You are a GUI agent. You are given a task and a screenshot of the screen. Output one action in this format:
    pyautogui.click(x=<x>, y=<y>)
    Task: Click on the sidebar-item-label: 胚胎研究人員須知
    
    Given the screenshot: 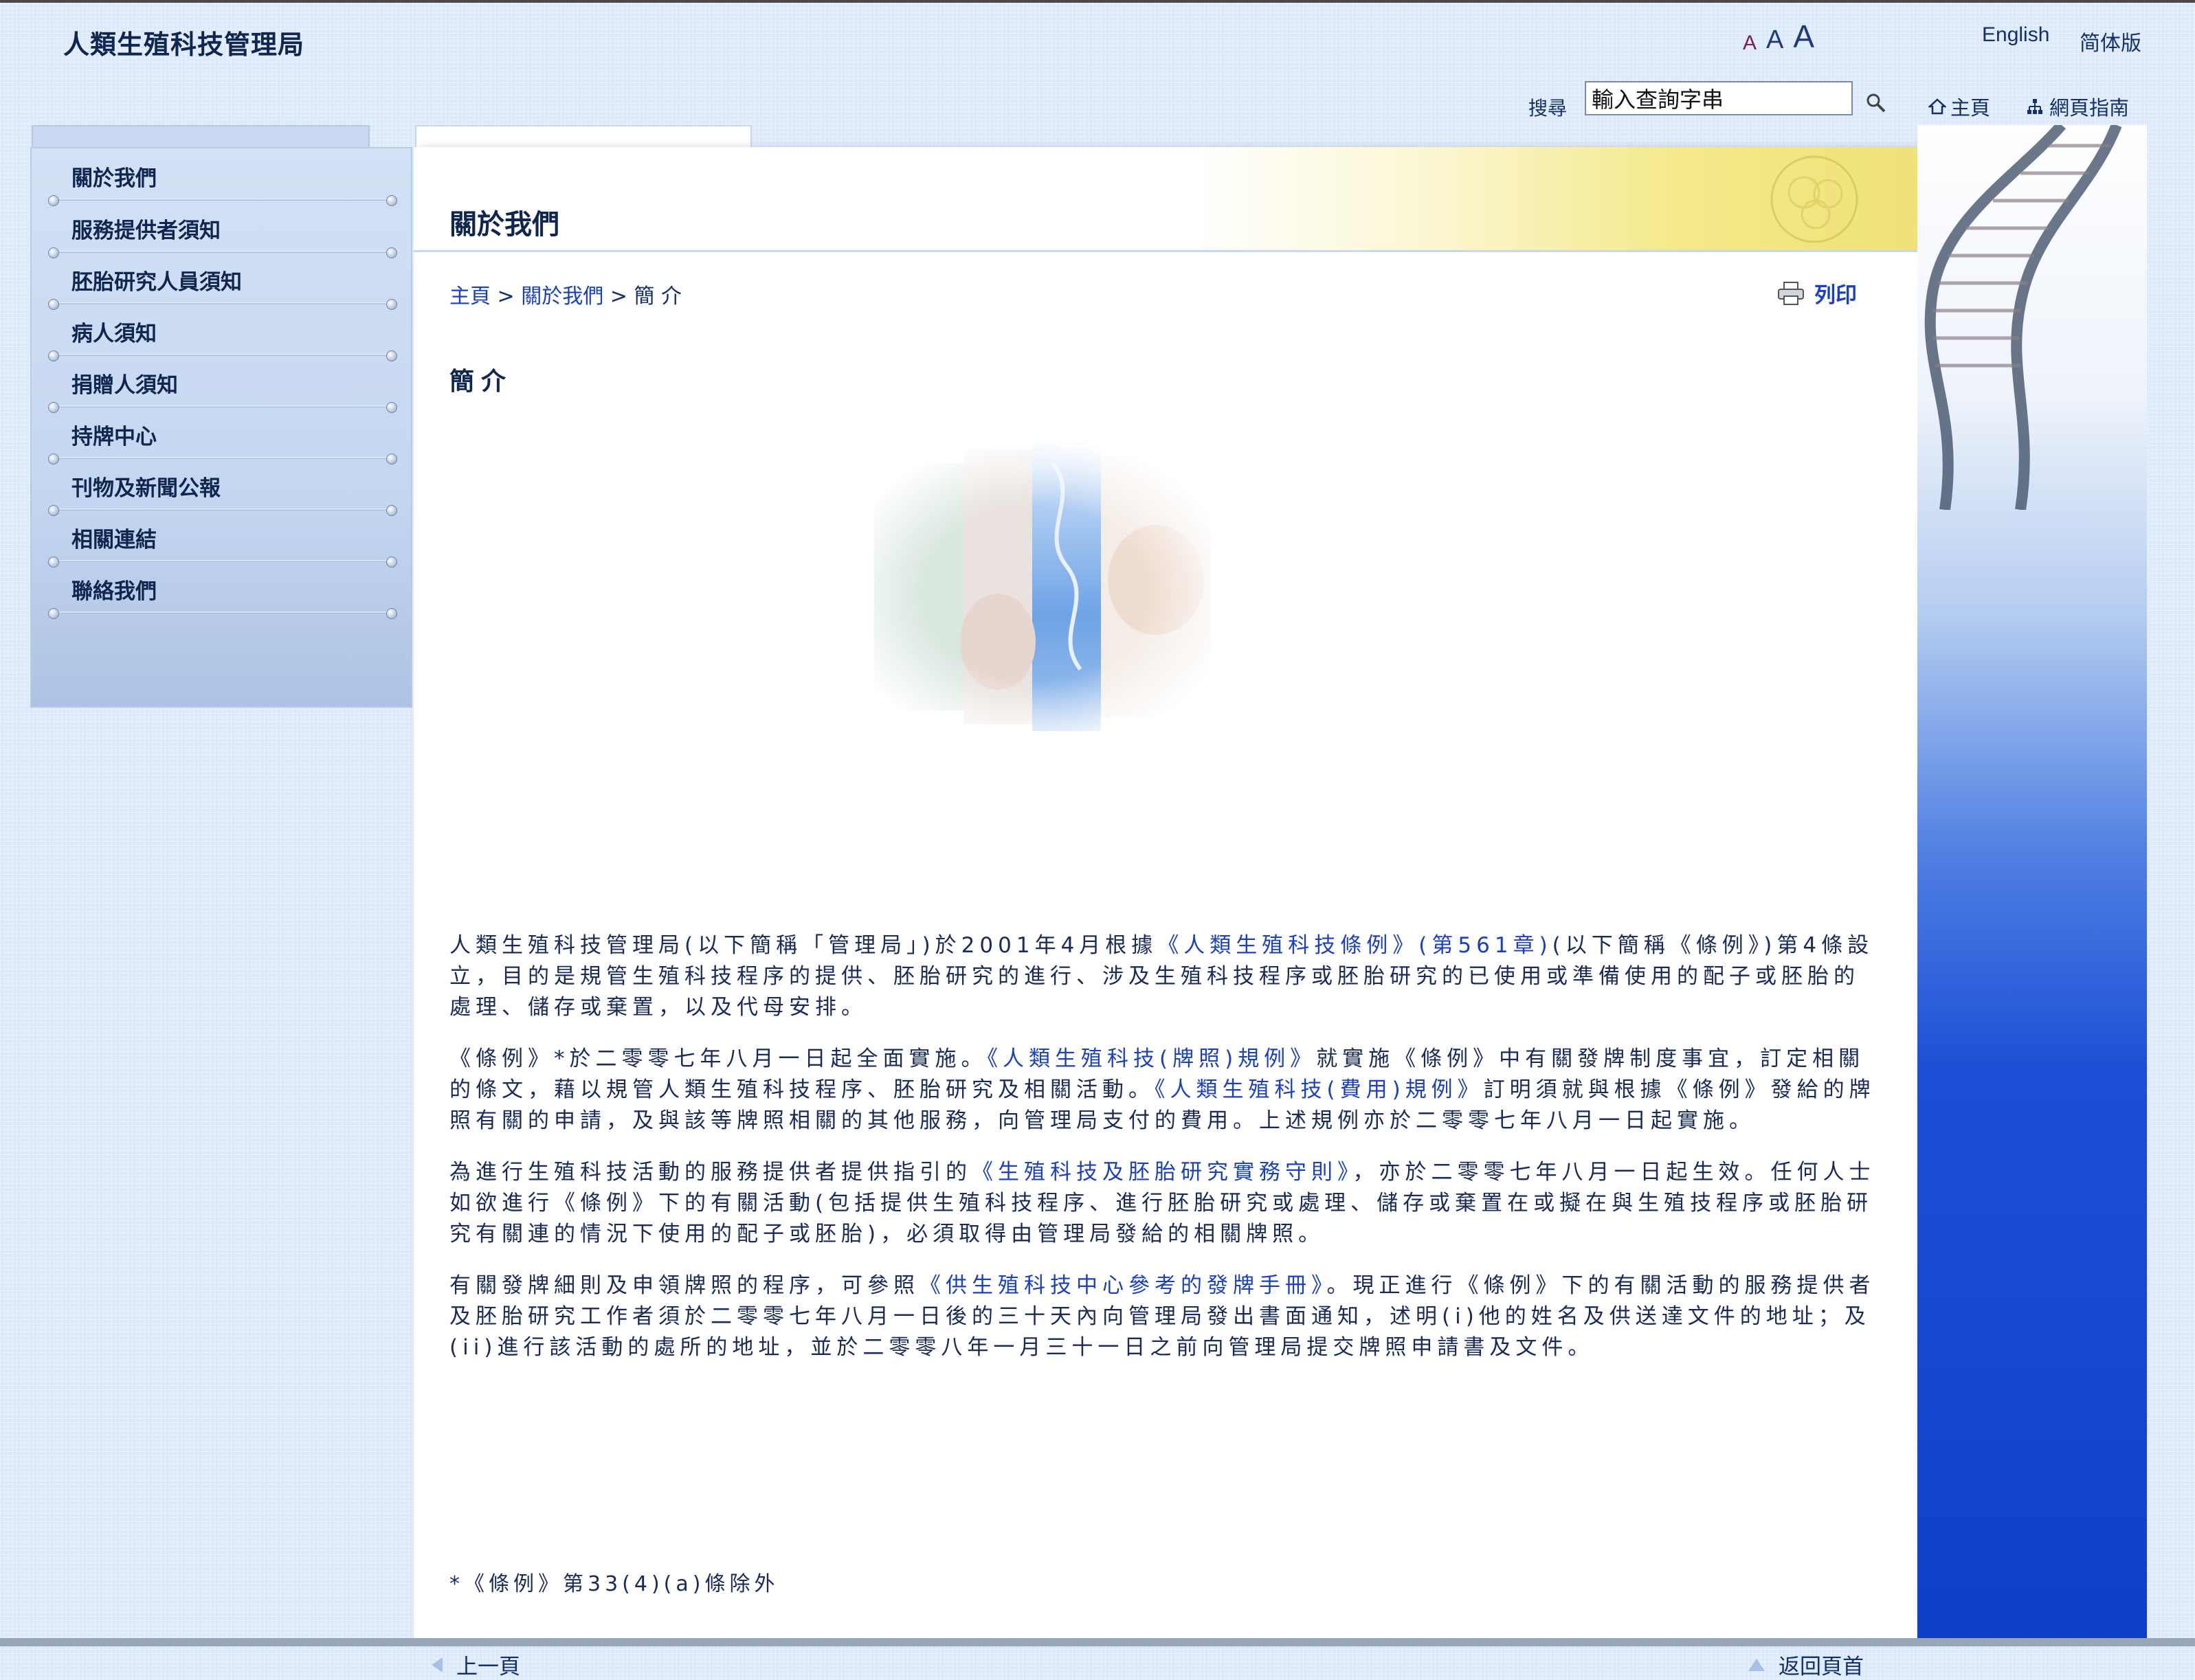 What is the action you would take?
    pyautogui.click(x=156, y=282)
    